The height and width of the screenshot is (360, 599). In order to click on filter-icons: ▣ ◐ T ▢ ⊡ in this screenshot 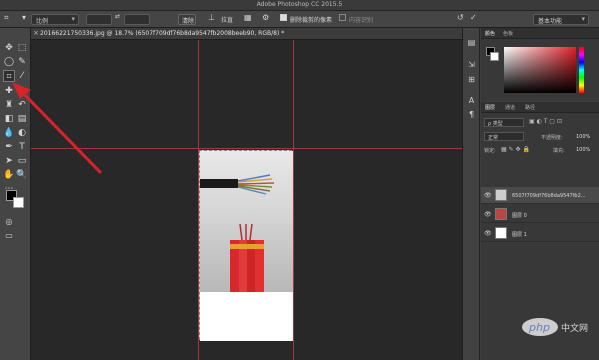, I will do `click(545, 121)`.